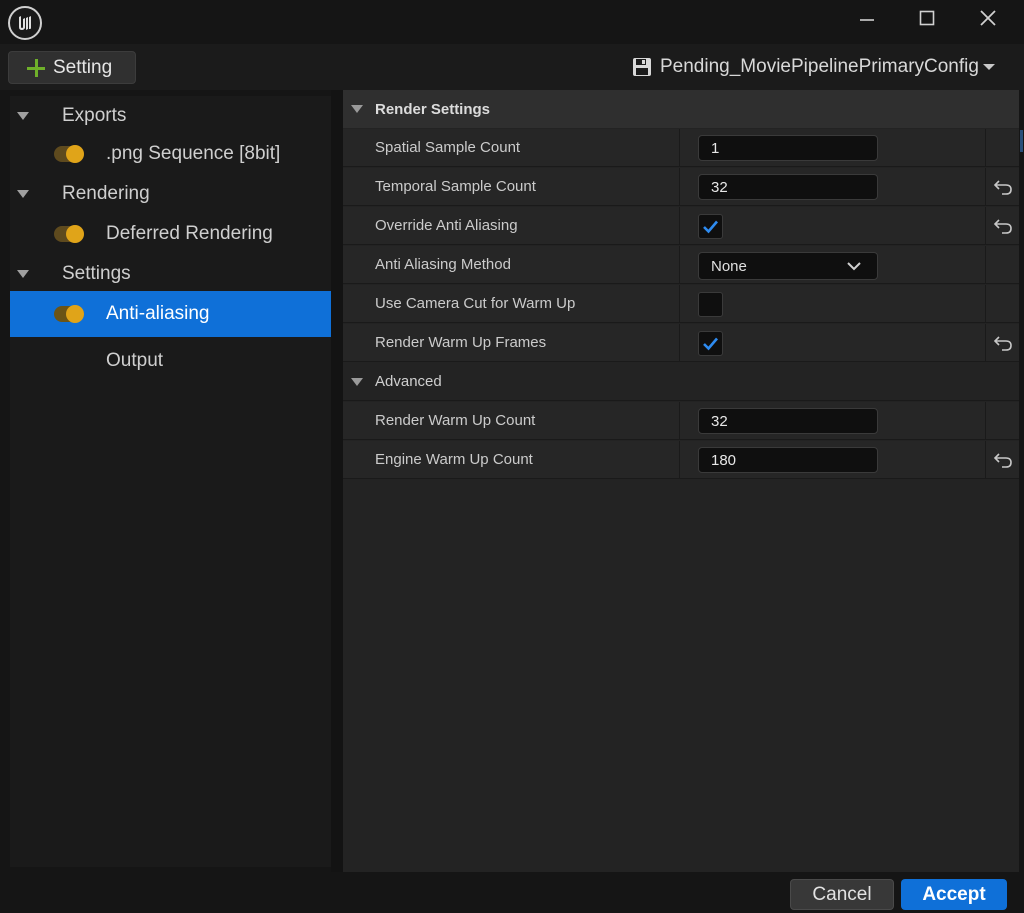 The image size is (1024, 913). I want to click on cancel-button: Cancel, so click(842, 894).